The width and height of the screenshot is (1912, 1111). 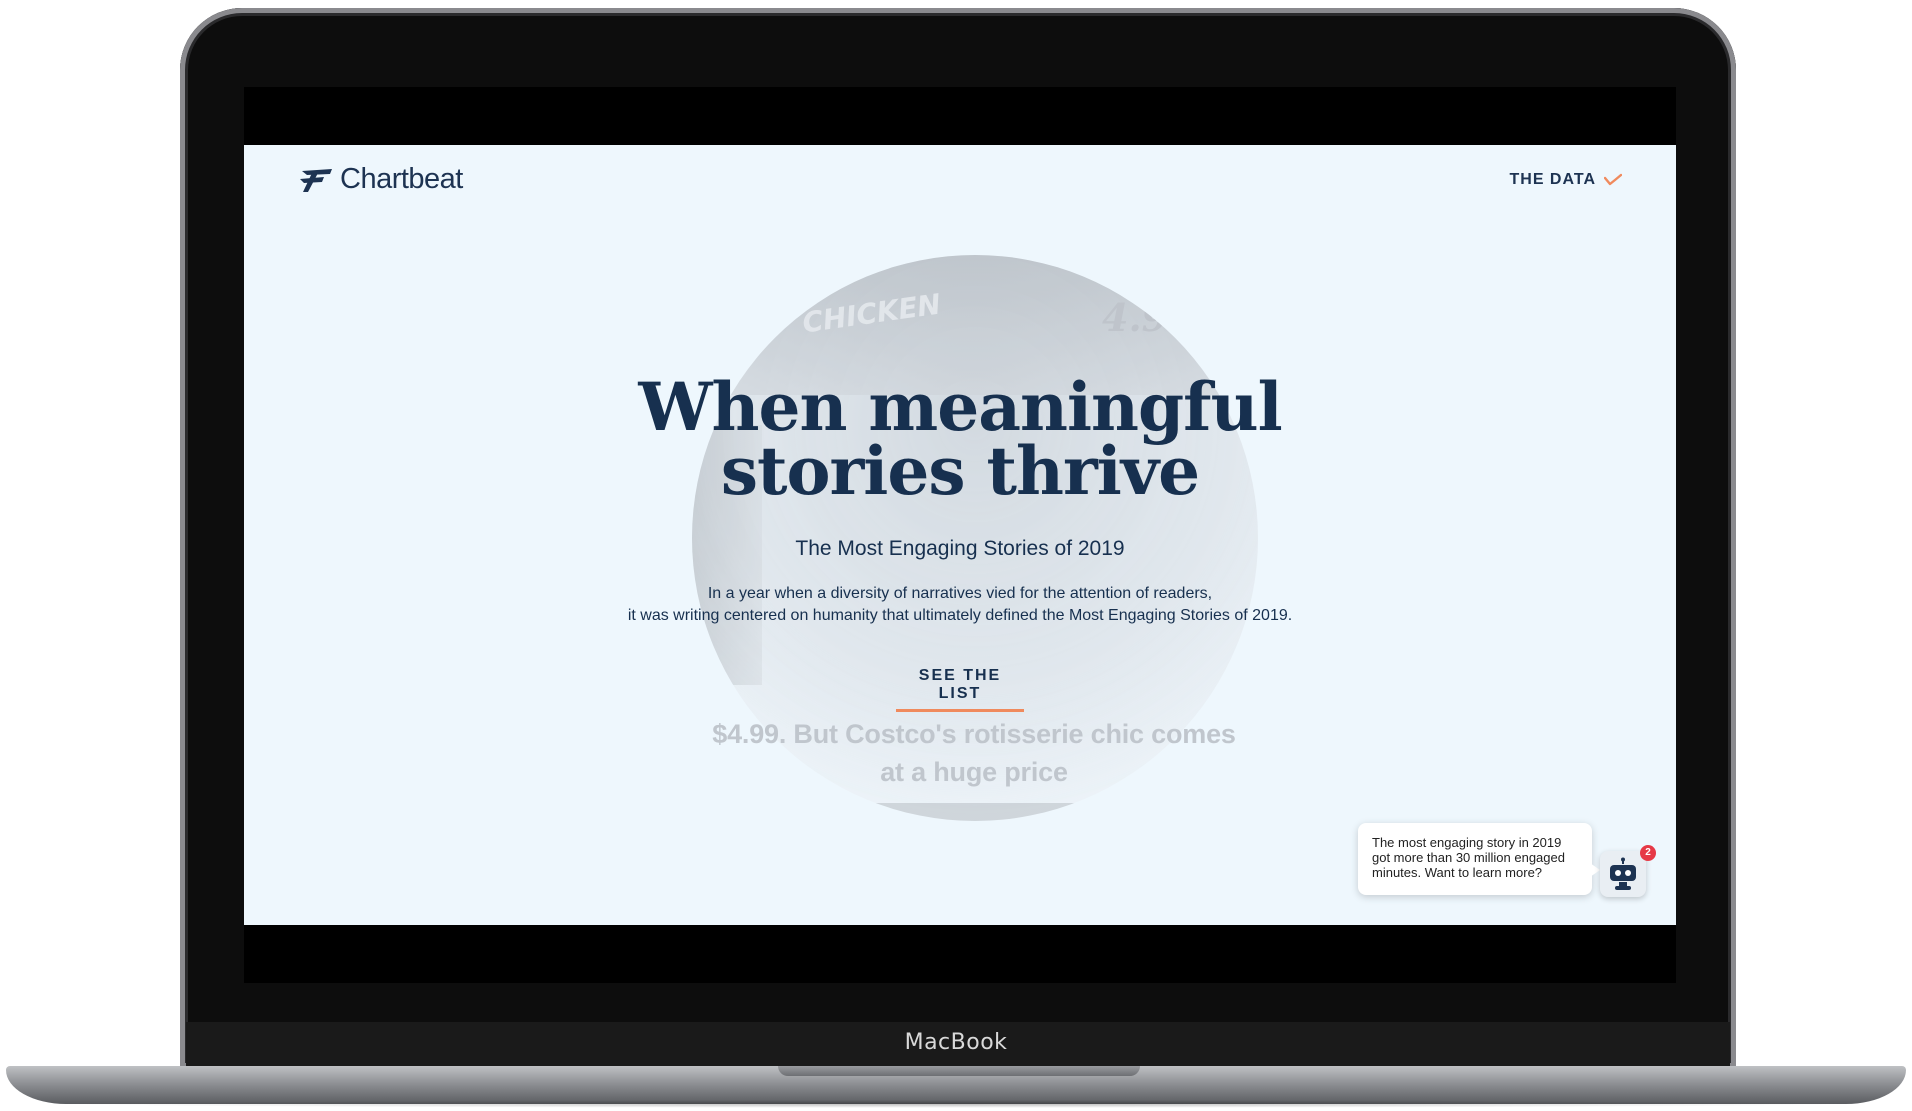 I want to click on see-the-list-button: SEE THE LIST, so click(x=960, y=689).